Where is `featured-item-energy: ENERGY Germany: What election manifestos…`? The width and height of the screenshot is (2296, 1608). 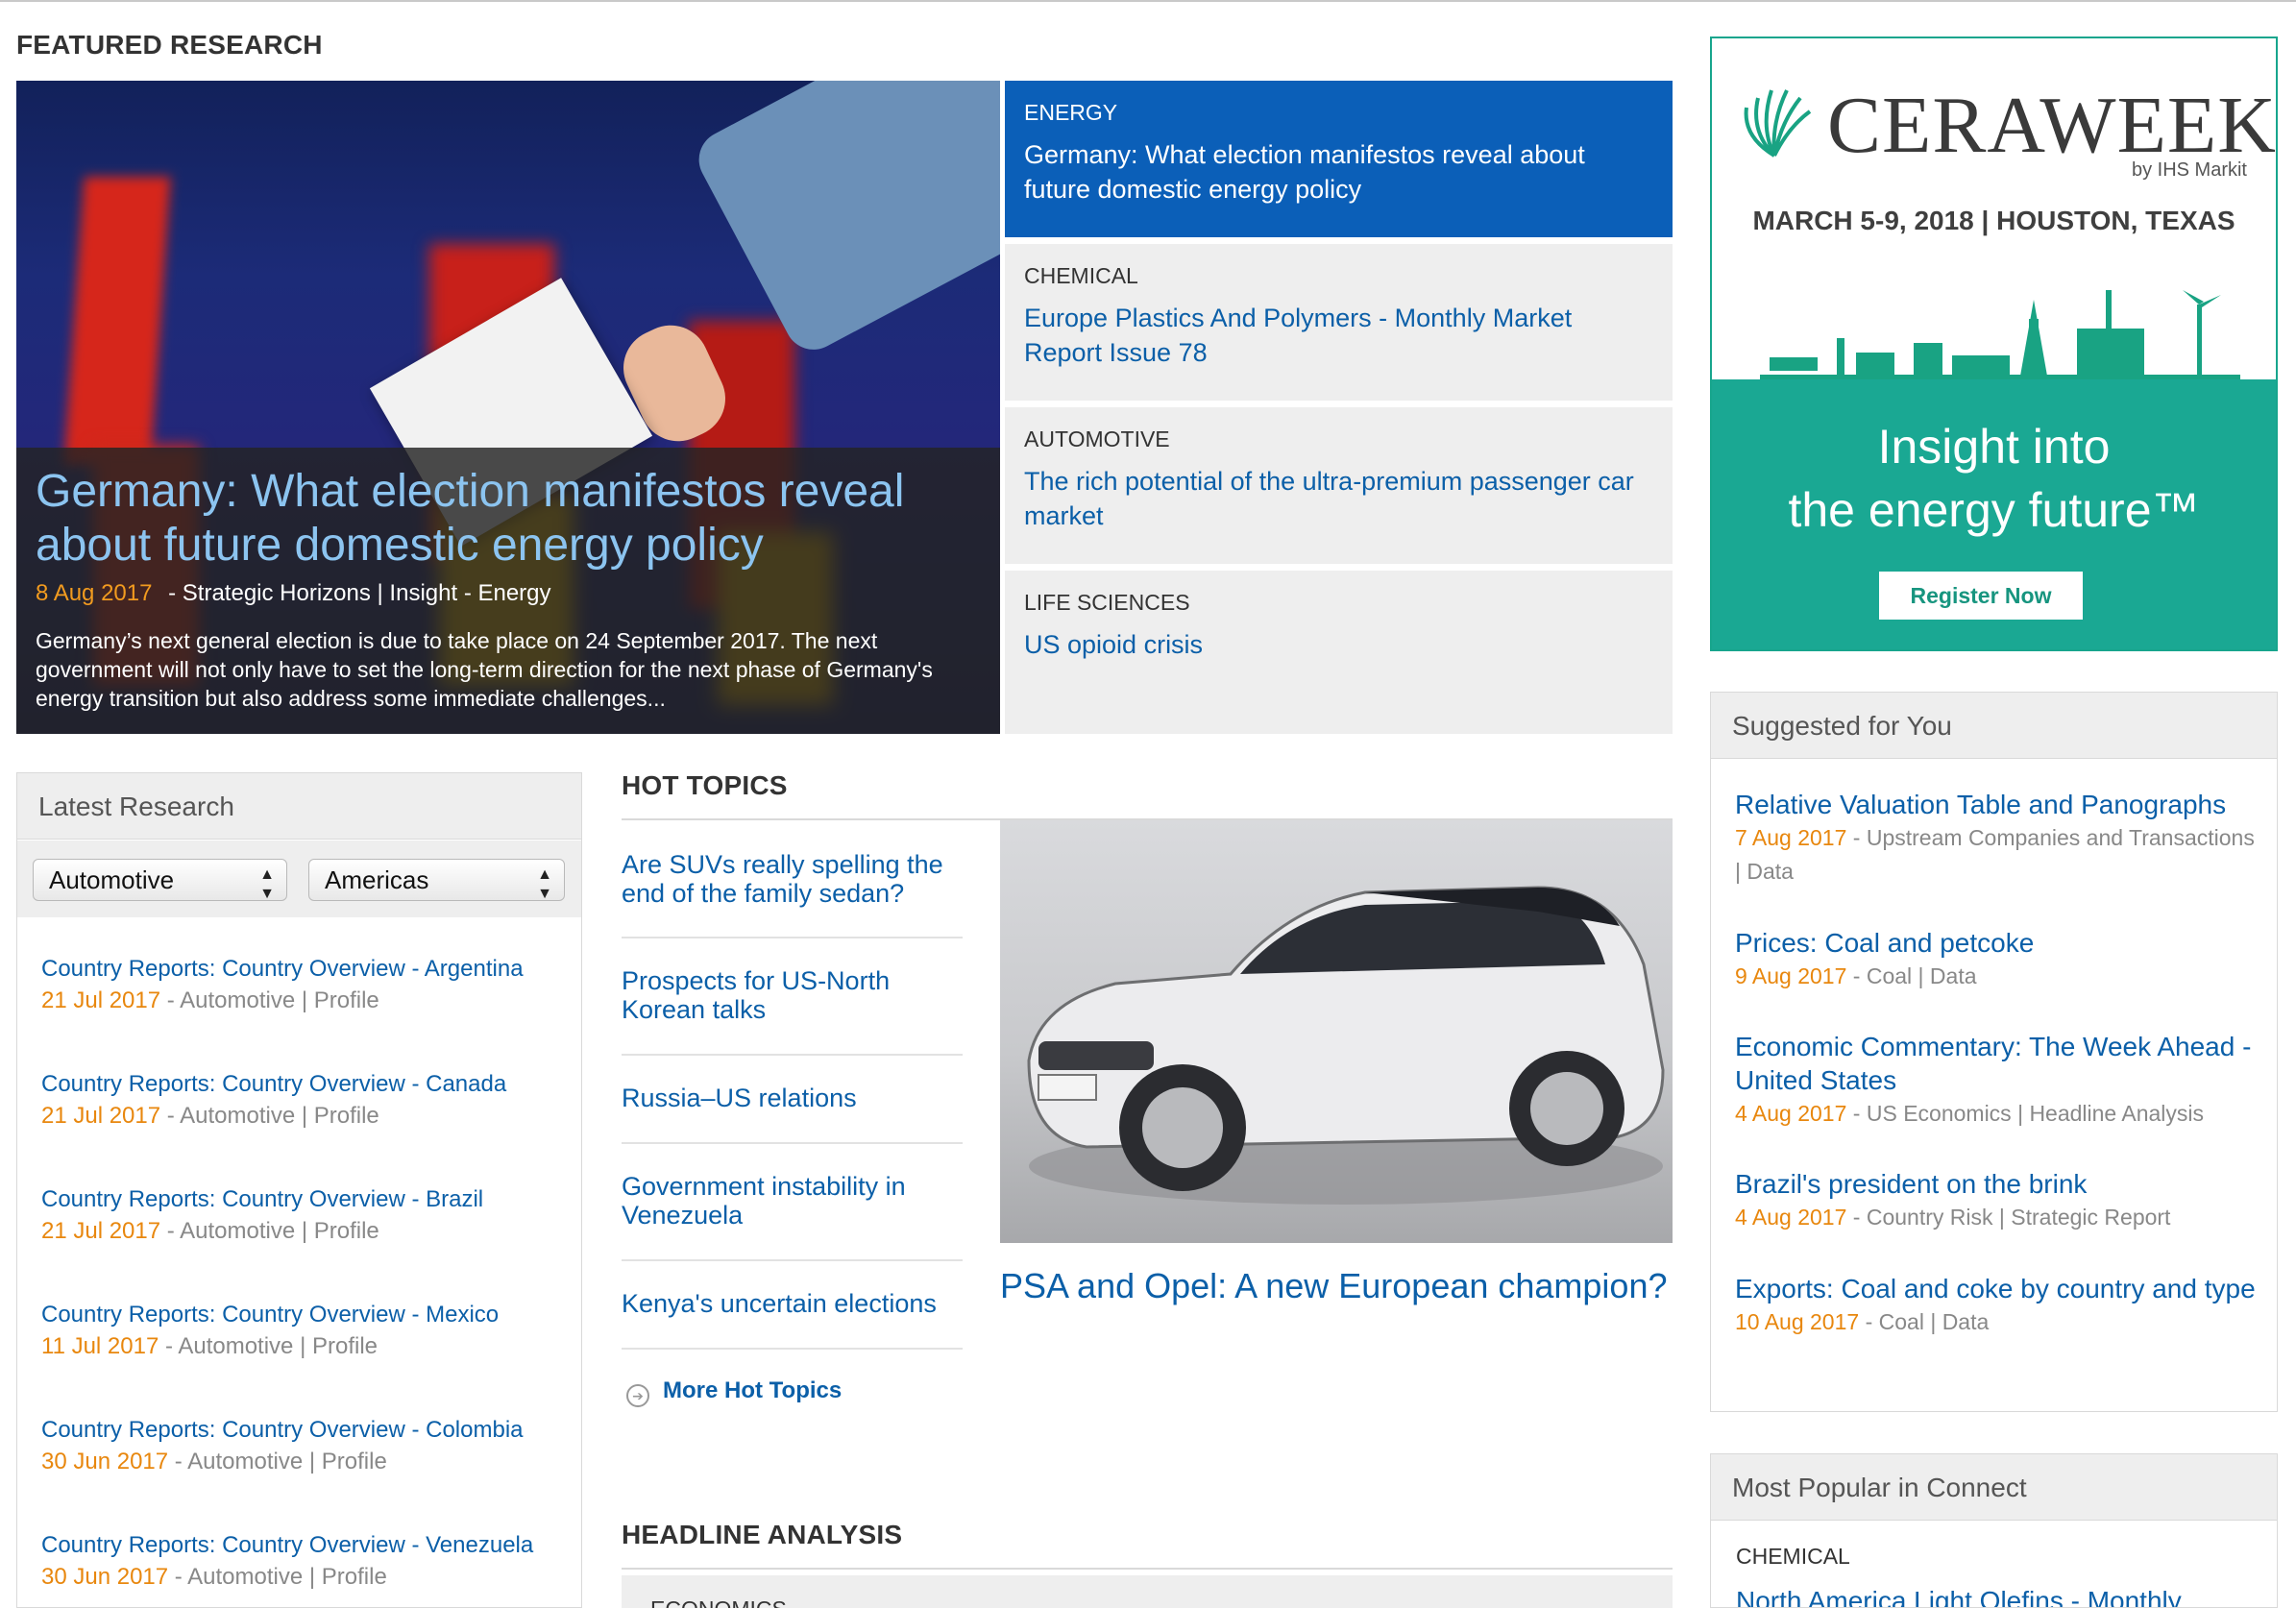 featured-item-energy: ENERGY Germany: What election manifestos… is located at coordinates (1339, 159).